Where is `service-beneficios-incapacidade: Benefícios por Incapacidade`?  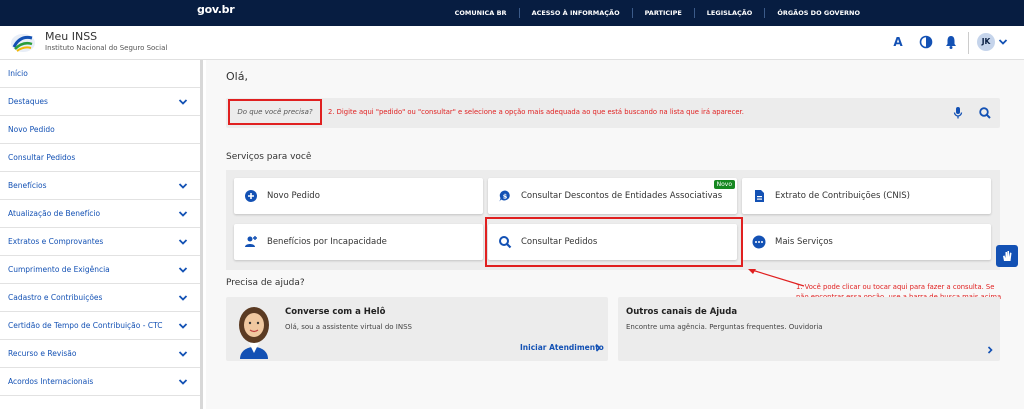 service-beneficios-incapacidade: Benefícios por Incapacidade is located at coordinates (358, 242).